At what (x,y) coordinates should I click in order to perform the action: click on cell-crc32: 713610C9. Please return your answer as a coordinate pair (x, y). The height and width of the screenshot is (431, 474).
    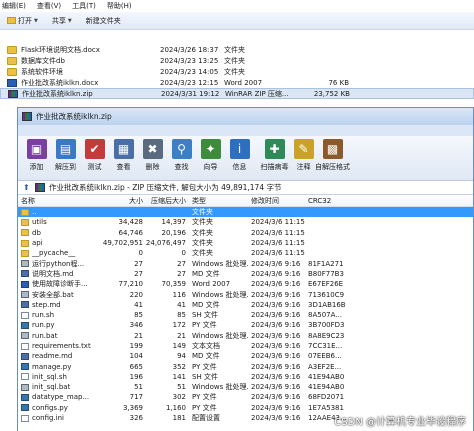
    Looking at the image, I should click on (326, 294).